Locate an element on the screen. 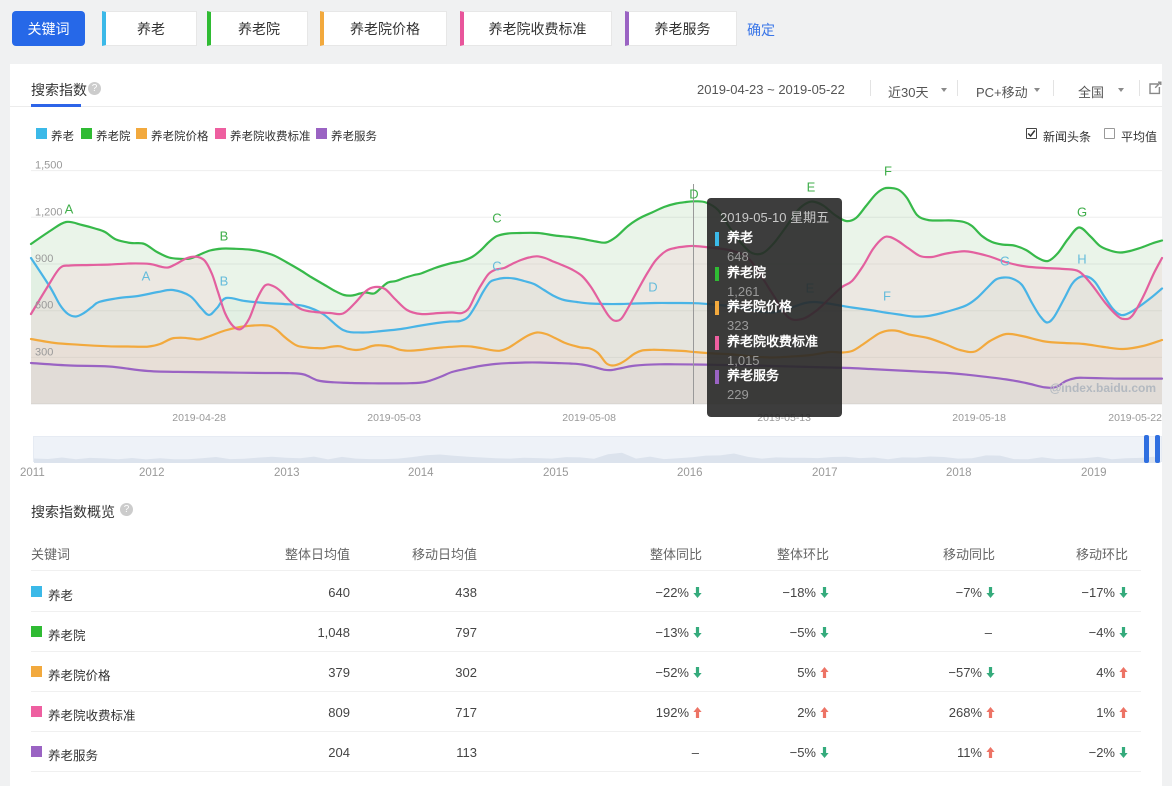 The width and height of the screenshot is (1172, 786). svg-text: 2019-05-03 is located at coordinates (394, 418).